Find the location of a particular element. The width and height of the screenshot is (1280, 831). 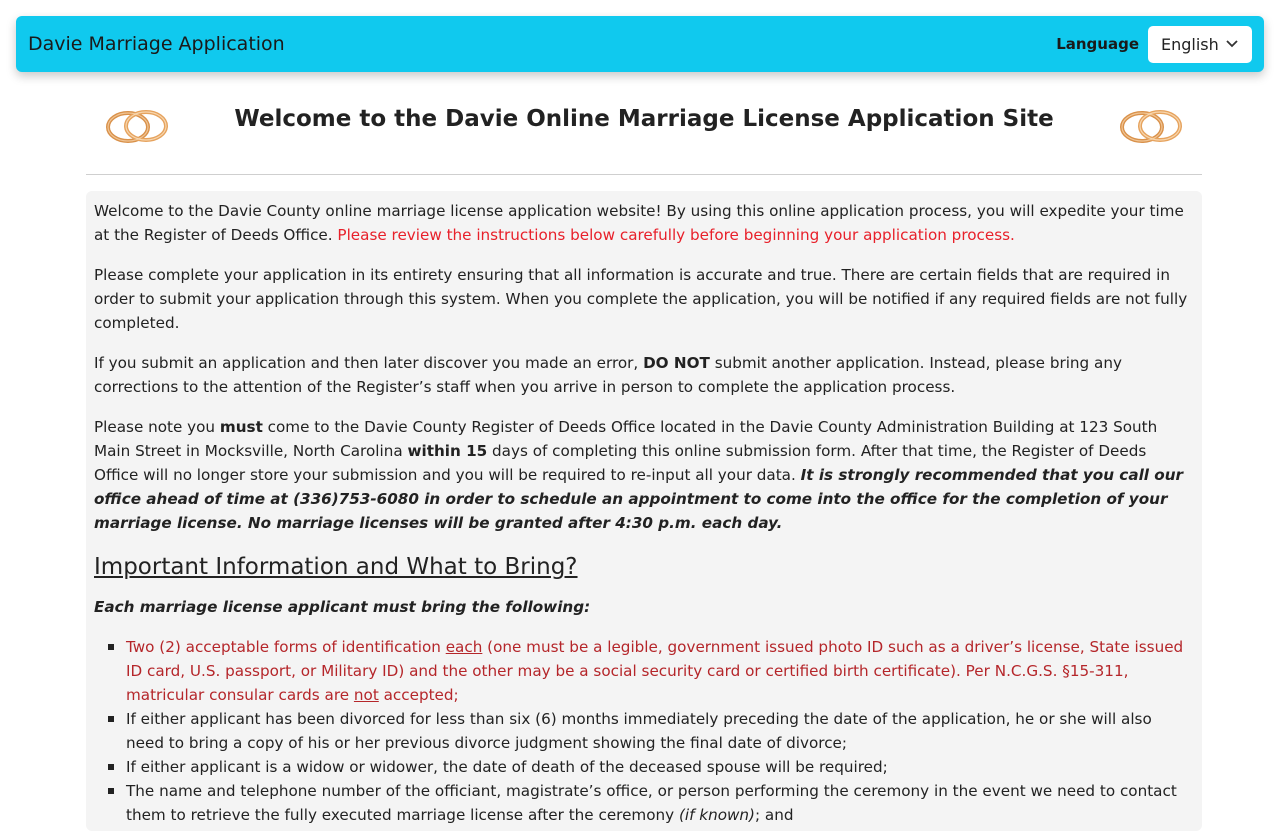

language-dropdown: English is located at coordinates (1200, 44).